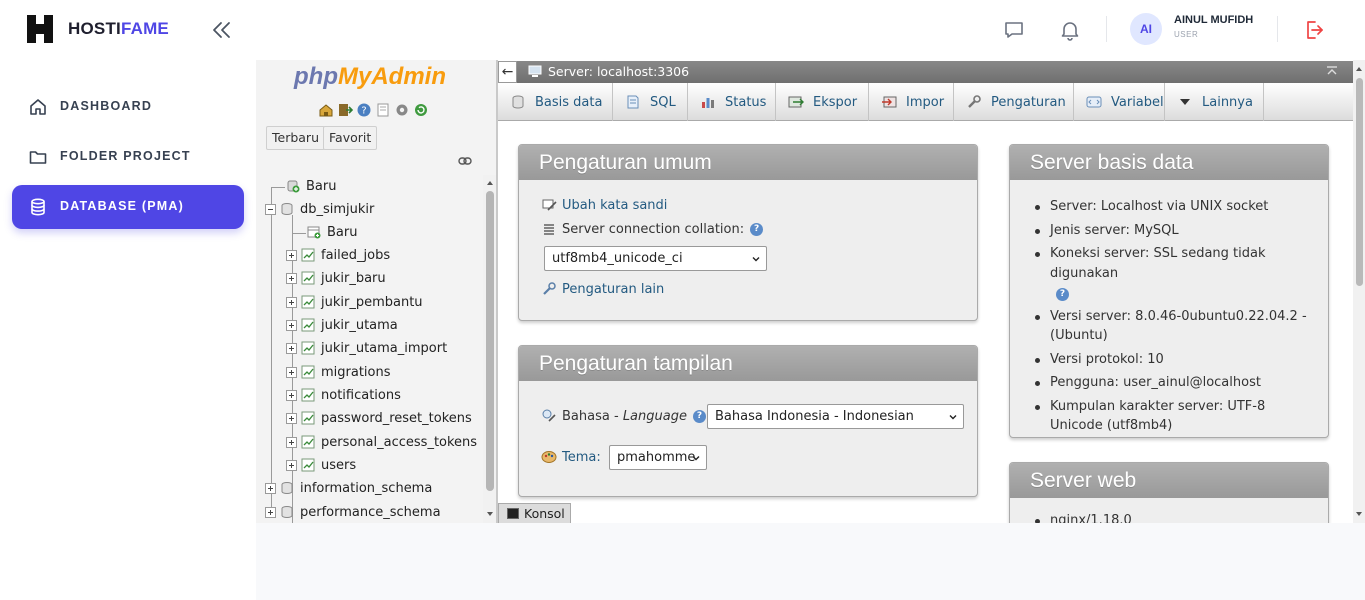 The height and width of the screenshot is (600, 1365). I want to click on sidebar-item-database: DATABASE (PMA), so click(128, 207).